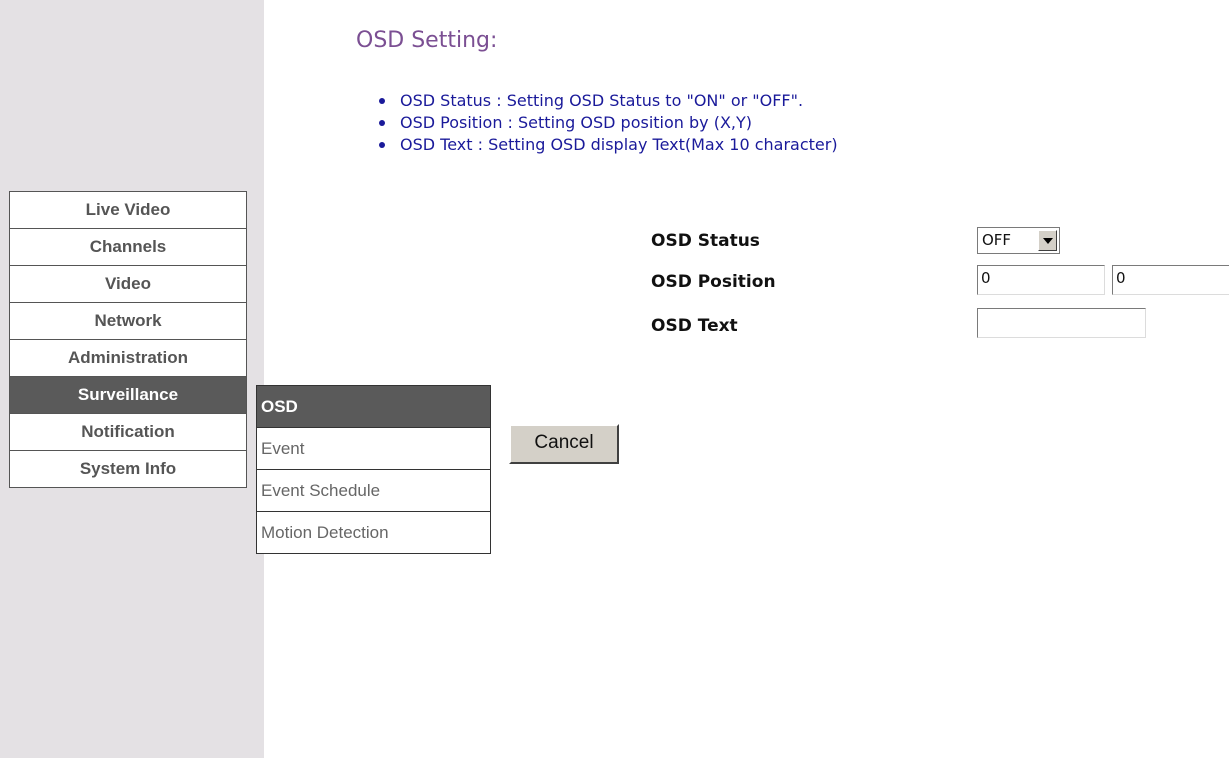  Describe the element at coordinates (128, 210) in the screenshot. I see `nav-item-live-video: Live Video` at that location.